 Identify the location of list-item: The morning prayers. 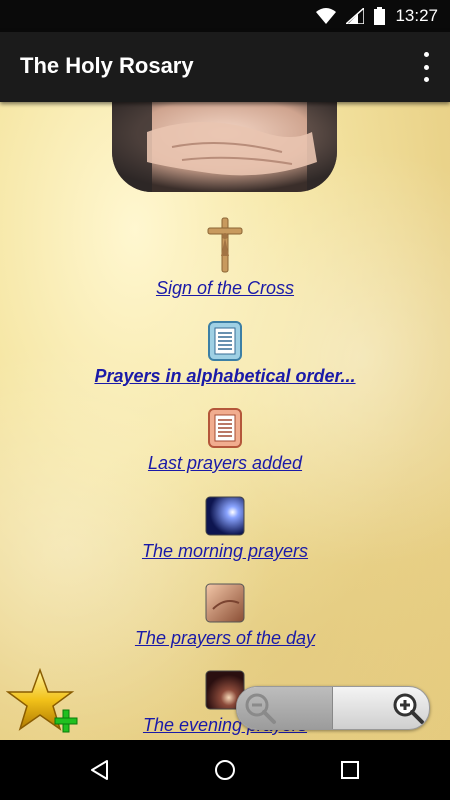
(225, 529).